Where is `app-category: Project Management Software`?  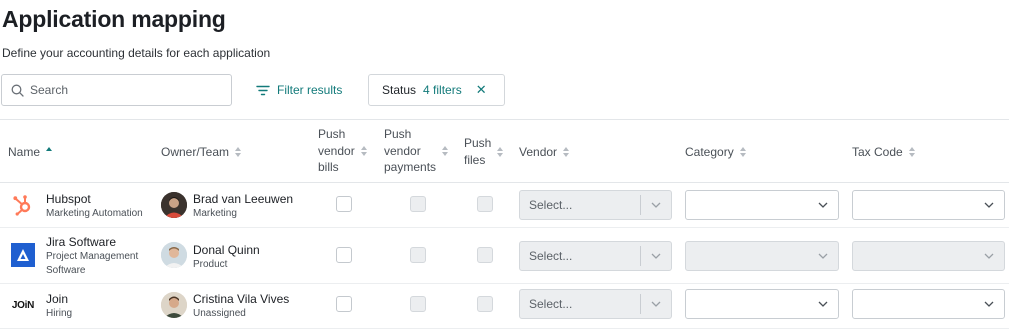 app-category: Project Management Software is located at coordinates (92, 263).